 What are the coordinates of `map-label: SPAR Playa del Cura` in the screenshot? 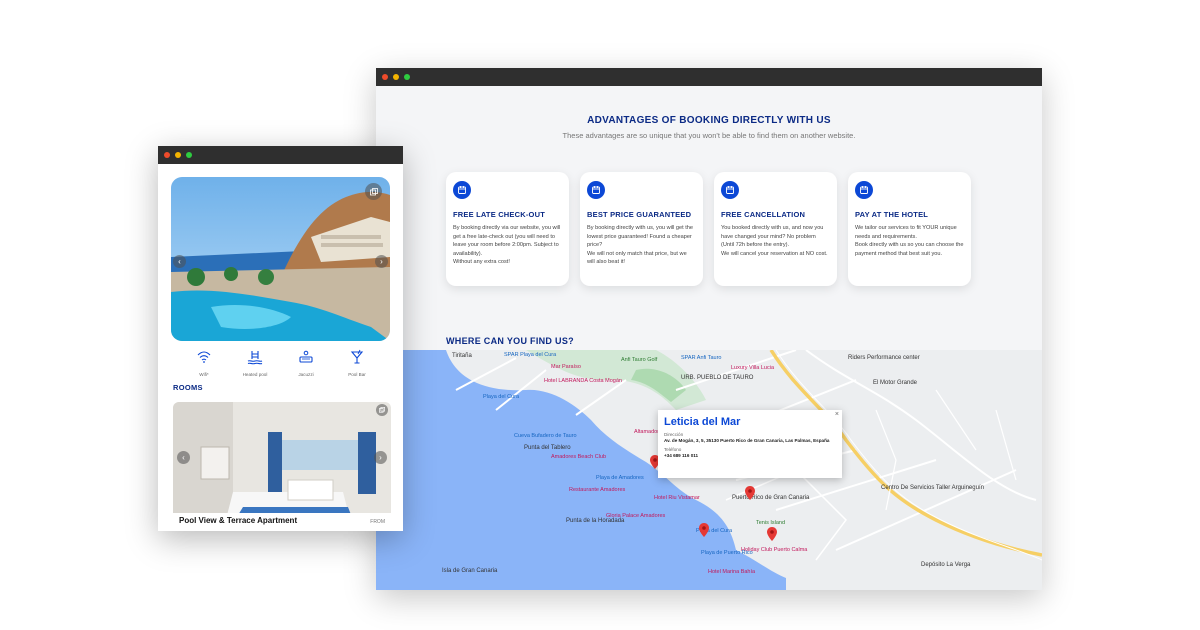 It's located at (530, 355).